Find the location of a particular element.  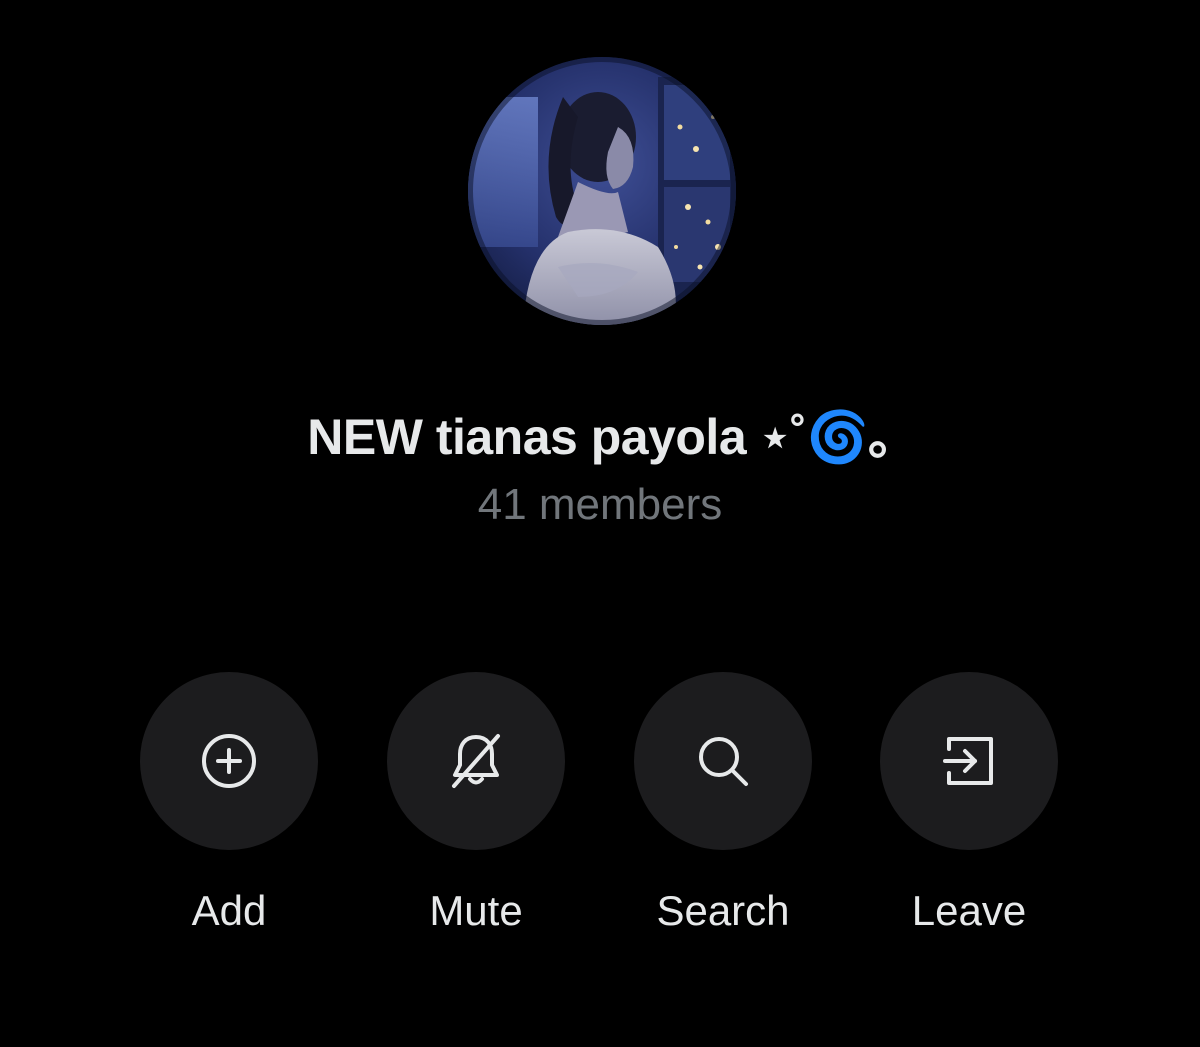

leave-label: Leave is located at coordinates (969, 910).